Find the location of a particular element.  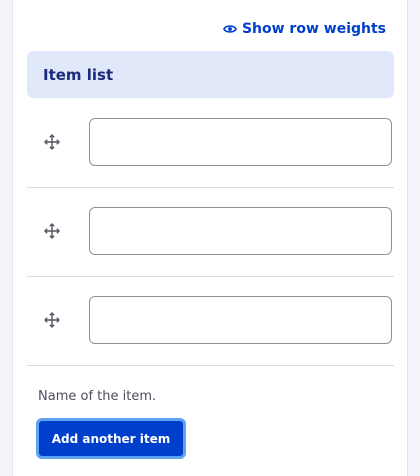

table-header-label: Item list is located at coordinates (78, 74).